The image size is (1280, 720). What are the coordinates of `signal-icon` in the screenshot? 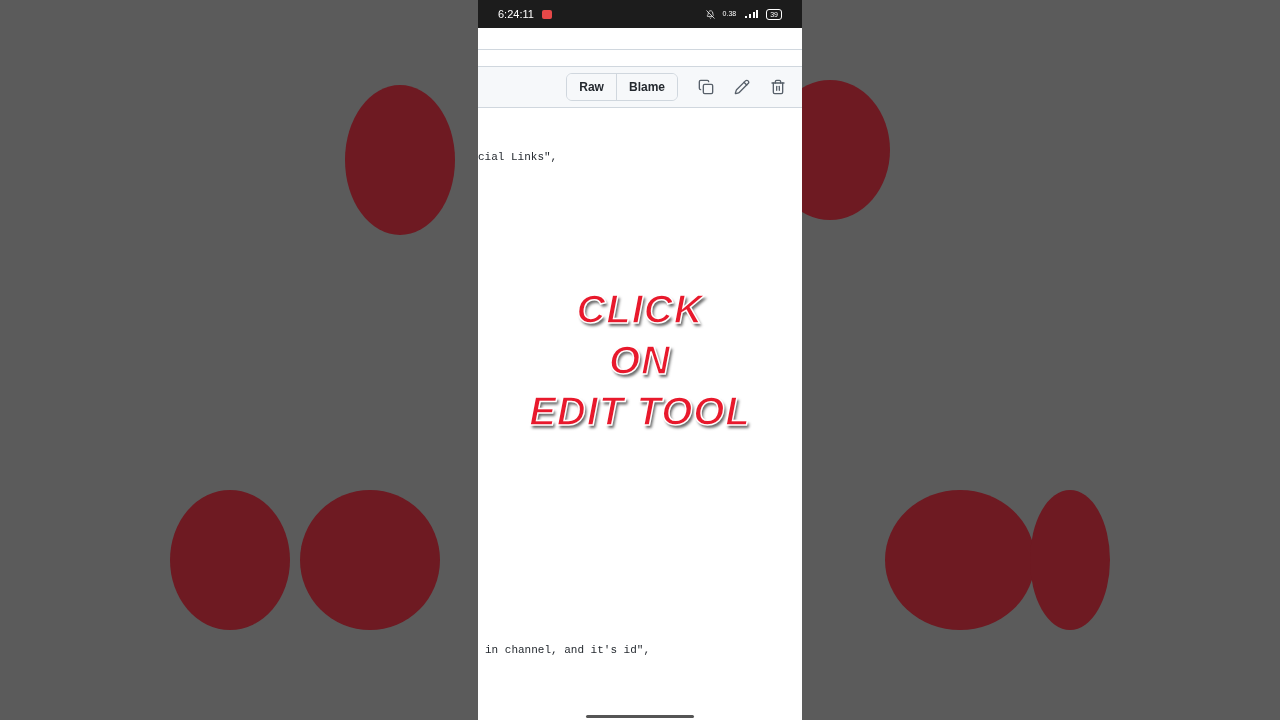 It's located at (751, 14).